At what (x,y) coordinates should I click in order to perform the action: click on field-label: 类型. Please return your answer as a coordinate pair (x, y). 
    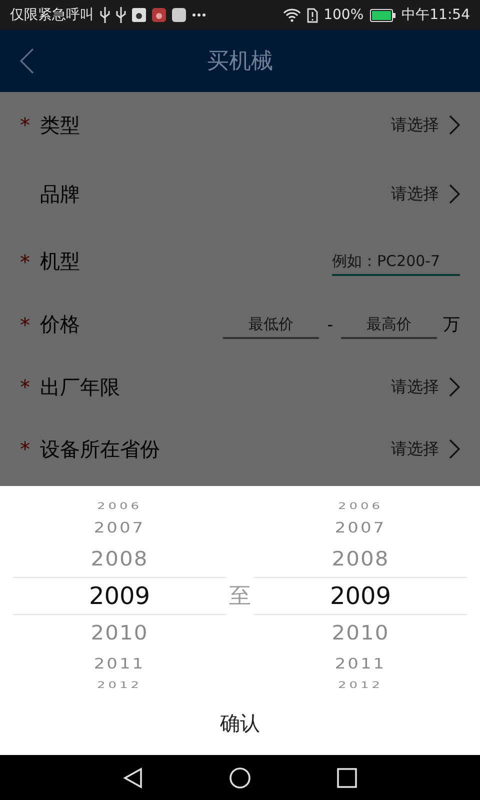
    Looking at the image, I should click on (60, 125).